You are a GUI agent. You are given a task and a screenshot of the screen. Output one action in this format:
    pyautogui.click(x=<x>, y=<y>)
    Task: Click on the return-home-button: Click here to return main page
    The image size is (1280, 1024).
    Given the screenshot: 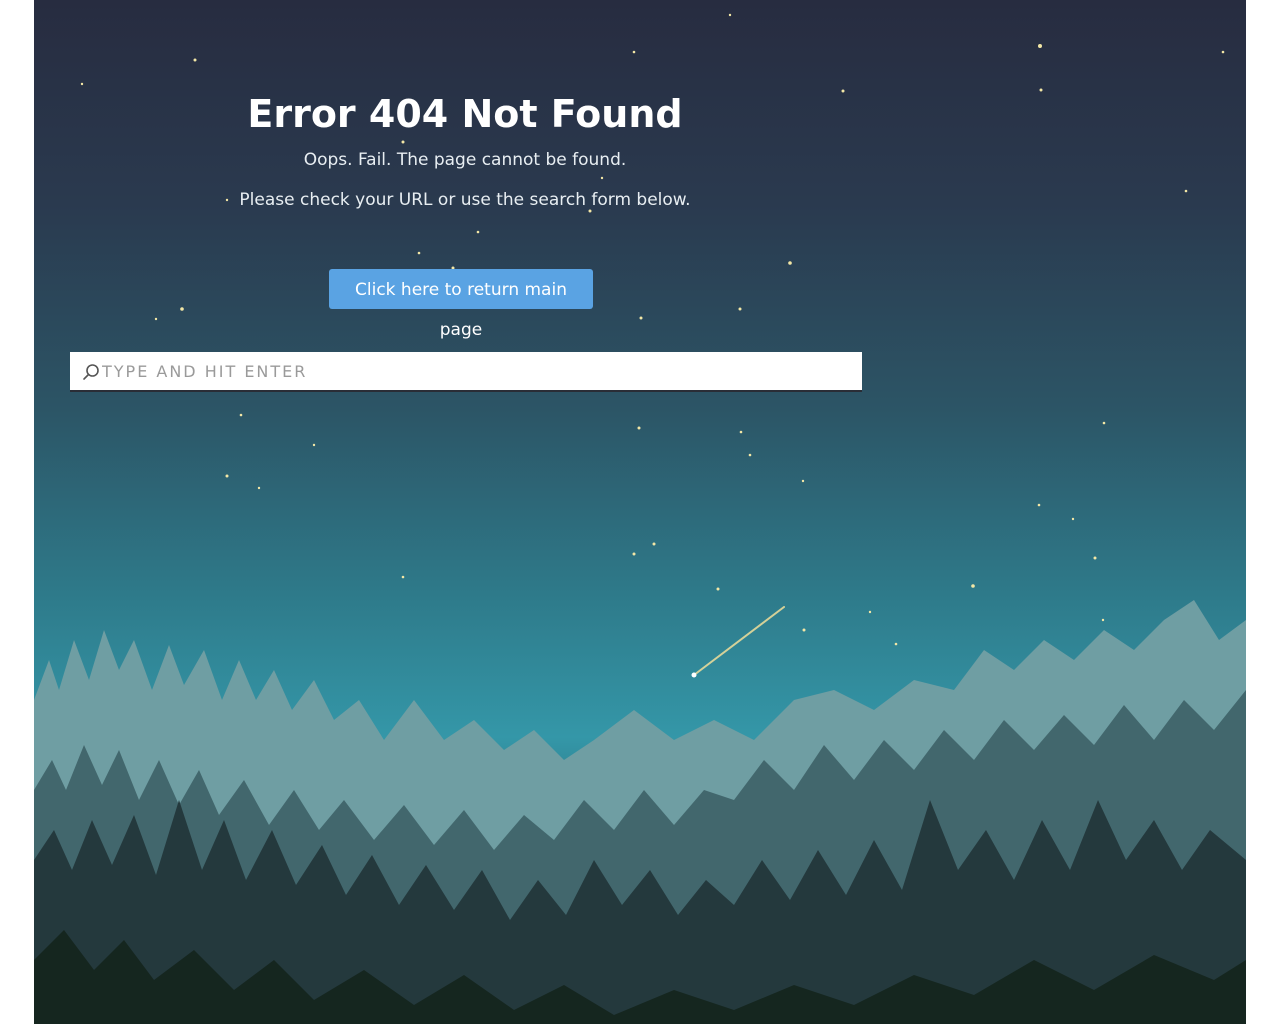 What is the action you would take?
    pyautogui.click(x=461, y=304)
    